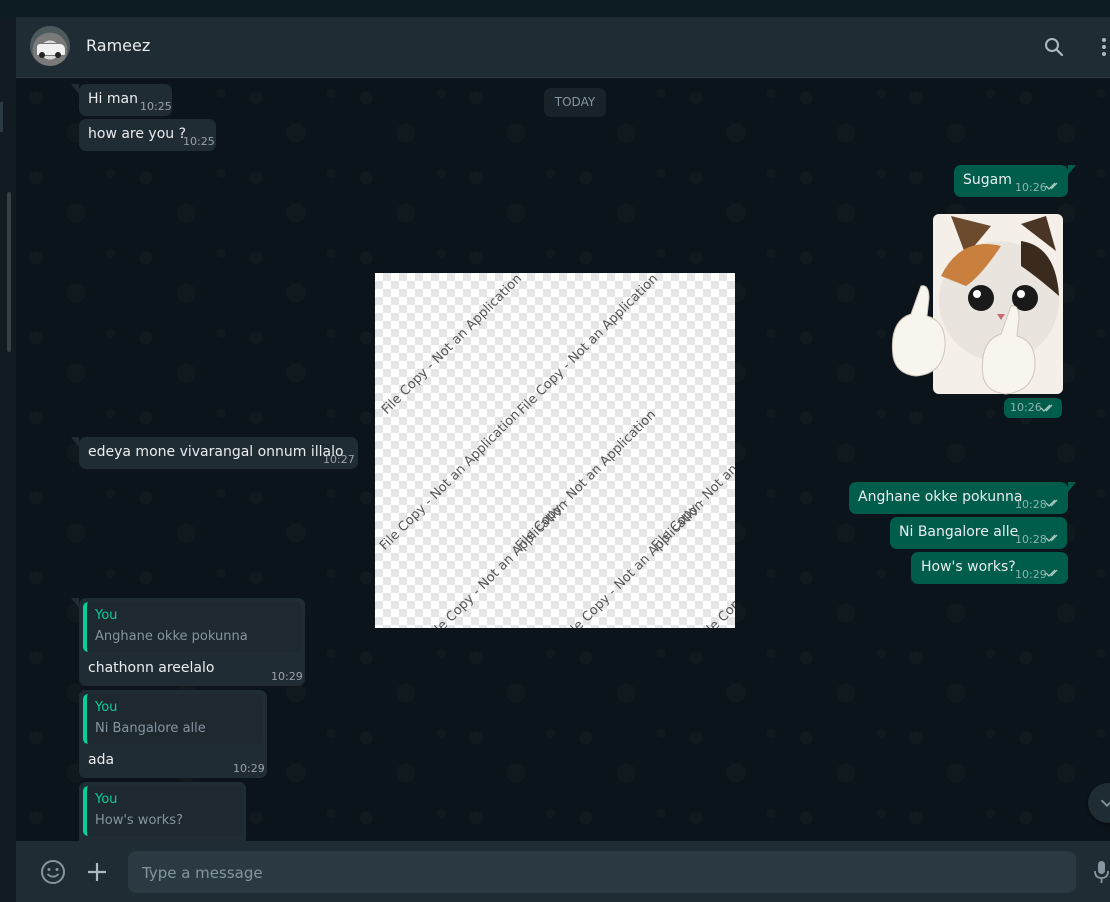 The width and height of the screenshot is (1110, 902). I want to click on sticker-timestamp: 10:26, so click(1033, 408).